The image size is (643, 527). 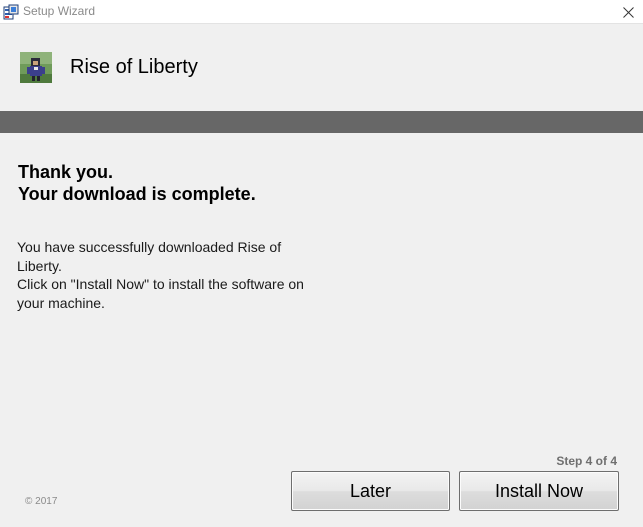 What do you see at coordinates (586, 461) in the screenshot?
I see `step-indicator: Step 4 of 4` at bounding box center [586, 461].